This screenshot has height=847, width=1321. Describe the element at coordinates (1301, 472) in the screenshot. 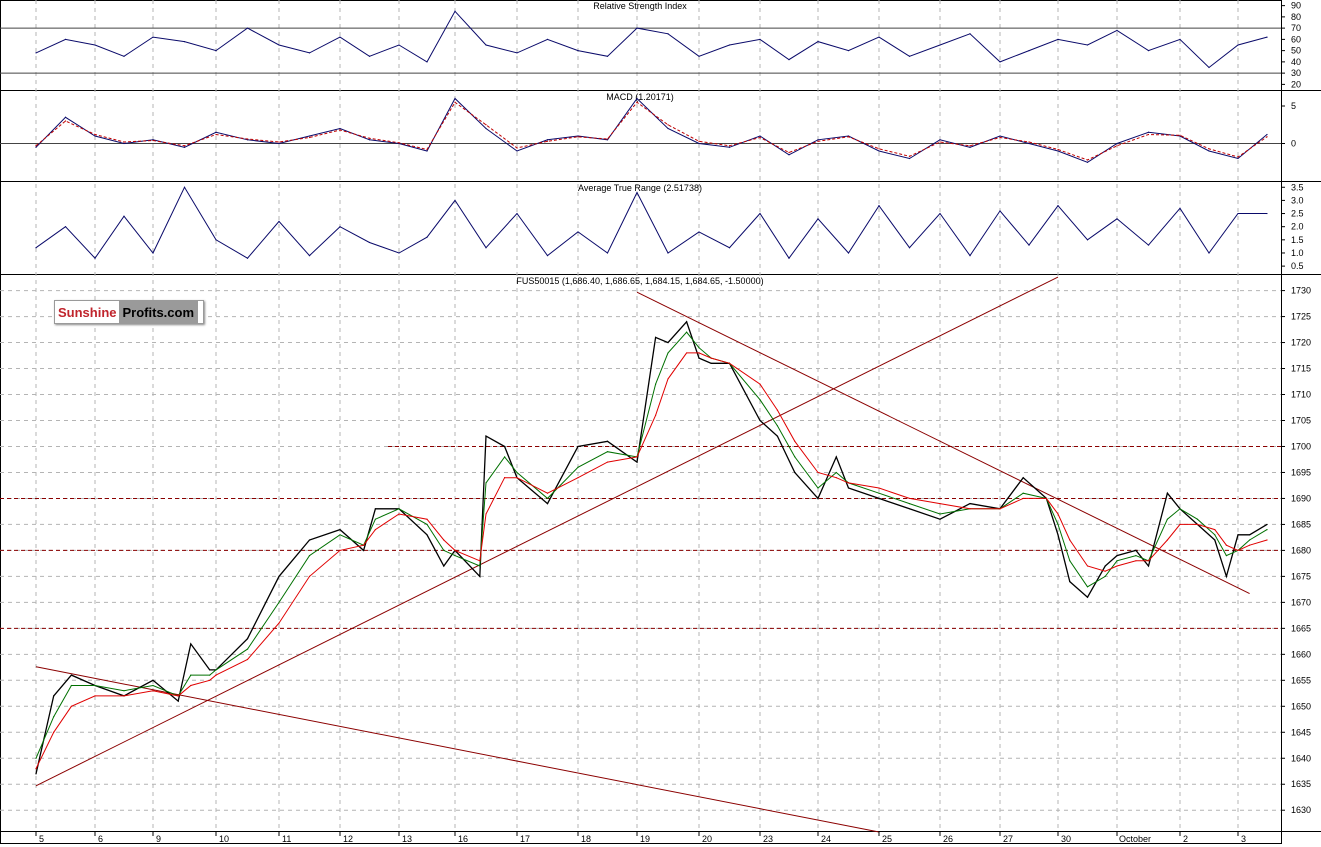

I see `y-tick-label: 1695` at that location.